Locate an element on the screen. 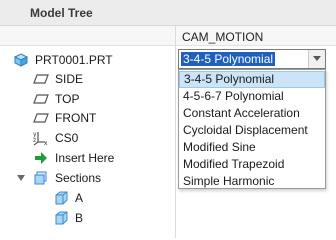  tree-item-label: SIDE is located at coordinates (69, 79).